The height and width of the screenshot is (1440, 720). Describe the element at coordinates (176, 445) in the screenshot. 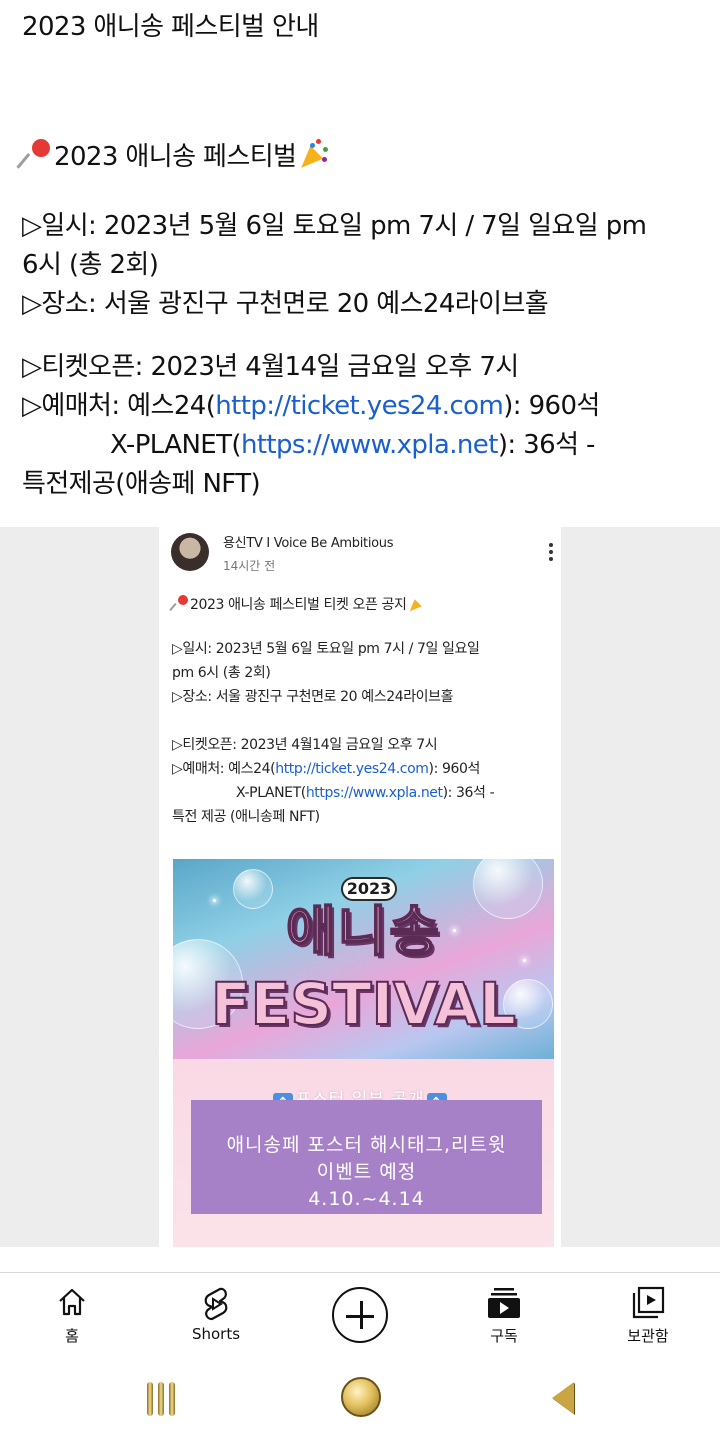

I see `post-sales2-prefix: X-PLANET(` at that location.